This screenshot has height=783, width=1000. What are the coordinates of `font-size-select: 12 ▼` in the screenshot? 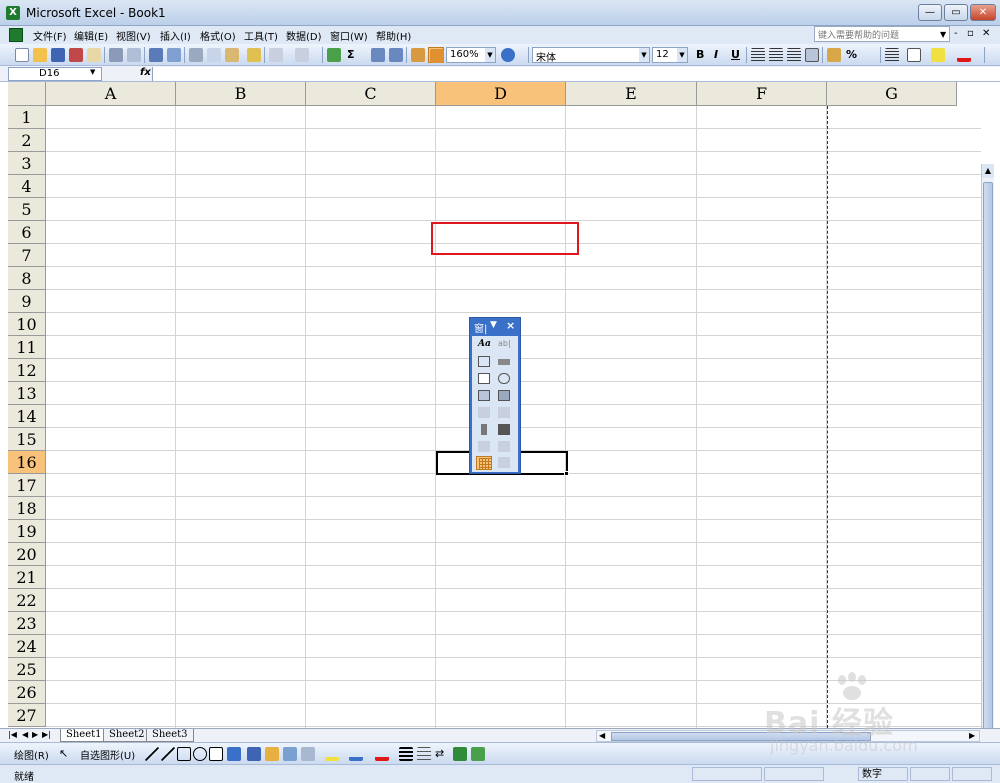 It's located at (670, 55).